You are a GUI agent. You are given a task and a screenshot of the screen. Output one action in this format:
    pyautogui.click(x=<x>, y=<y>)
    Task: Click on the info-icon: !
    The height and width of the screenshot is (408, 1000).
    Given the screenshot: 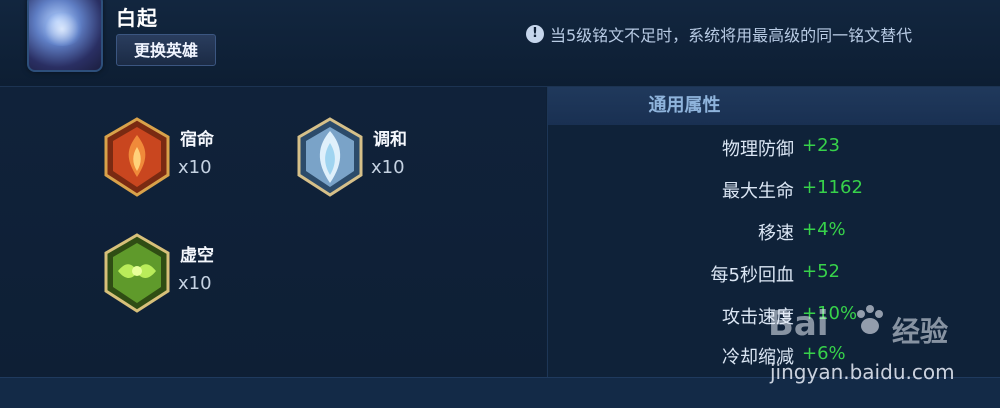 What is the action you would take?
    pyautogui.click(x=535, y=34)
    